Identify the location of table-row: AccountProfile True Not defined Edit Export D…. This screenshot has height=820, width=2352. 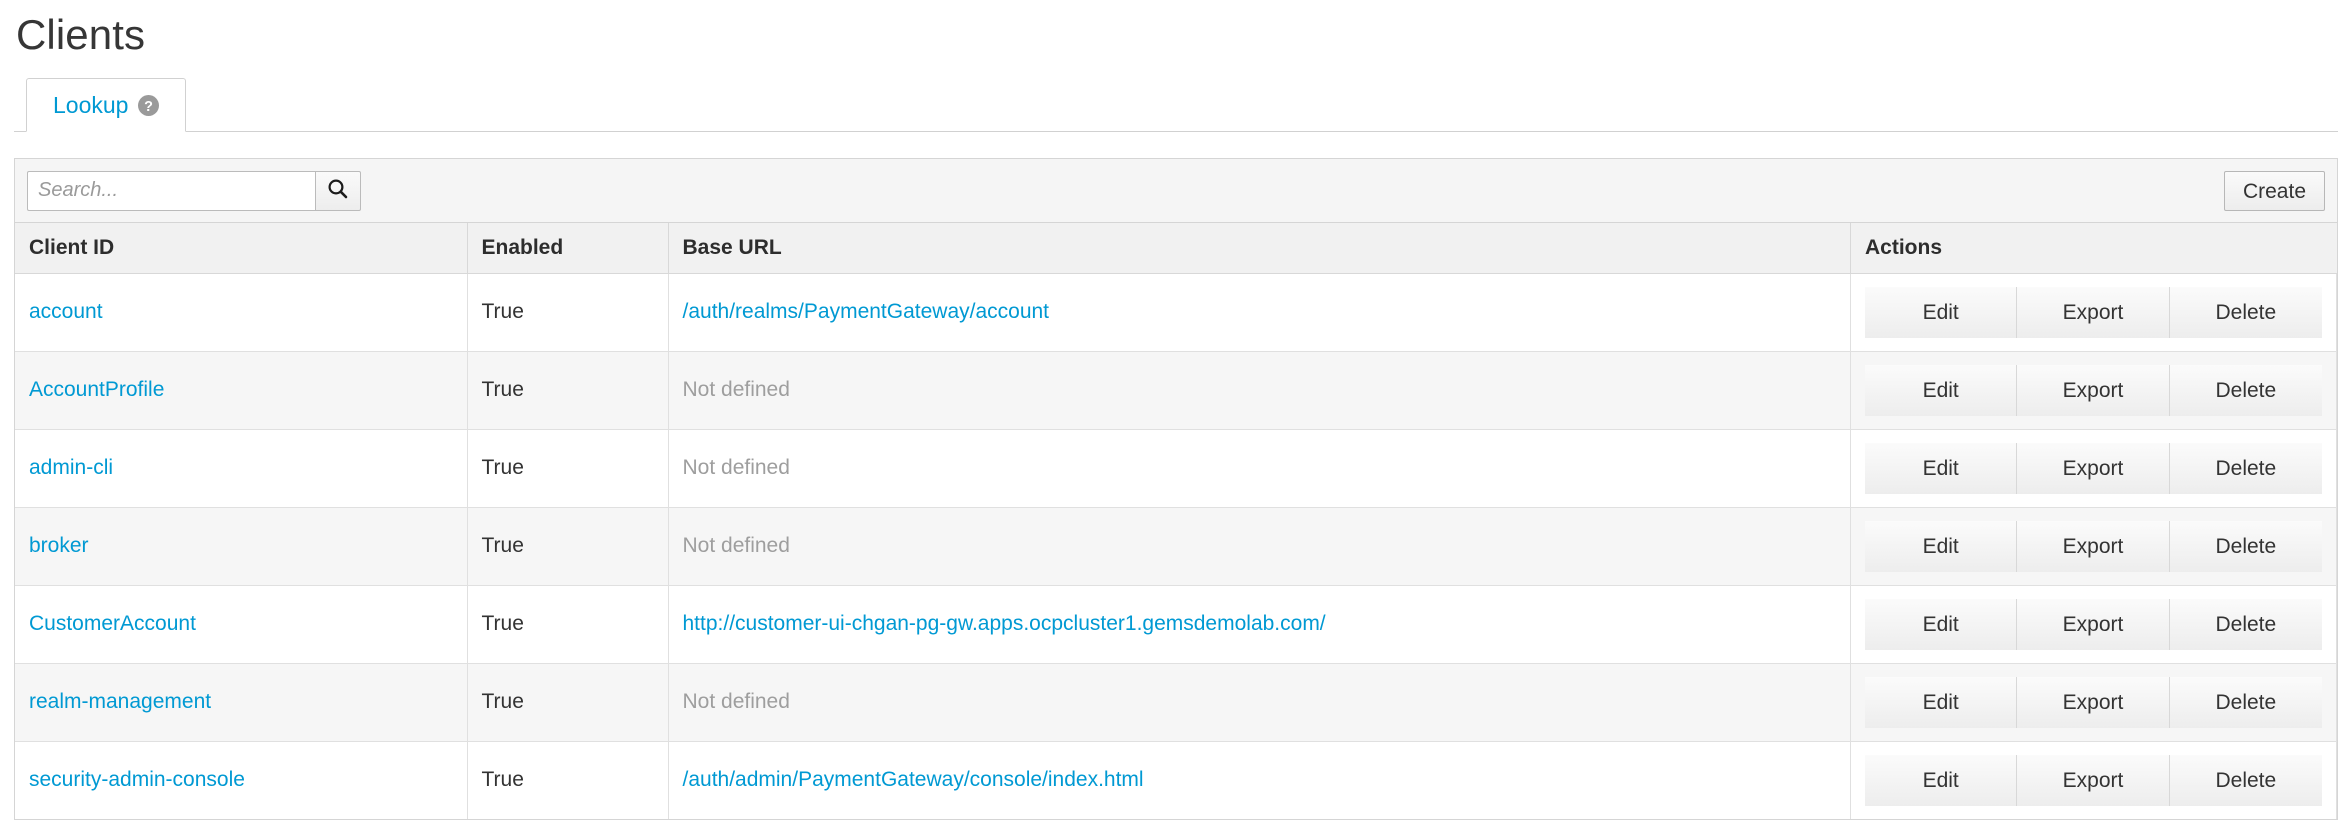
(1176, 390).